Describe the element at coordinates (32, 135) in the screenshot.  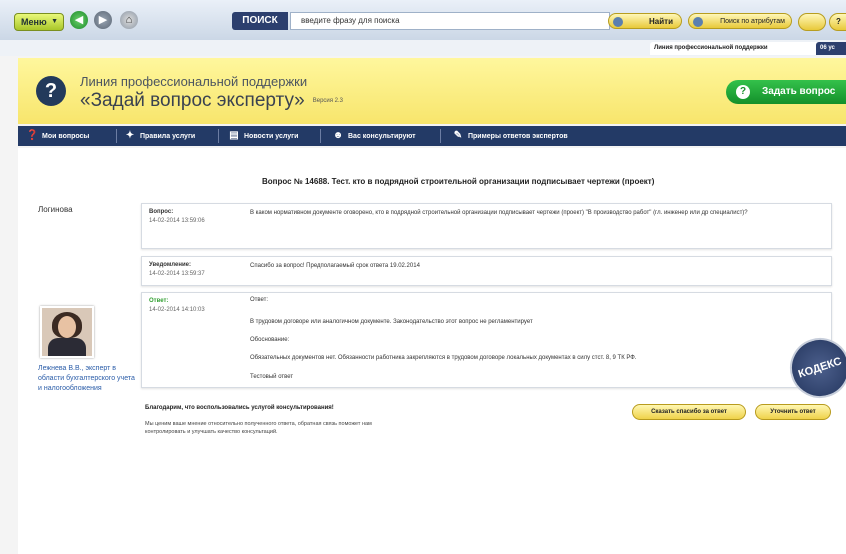
I see `question-icon: ❓` at that location.